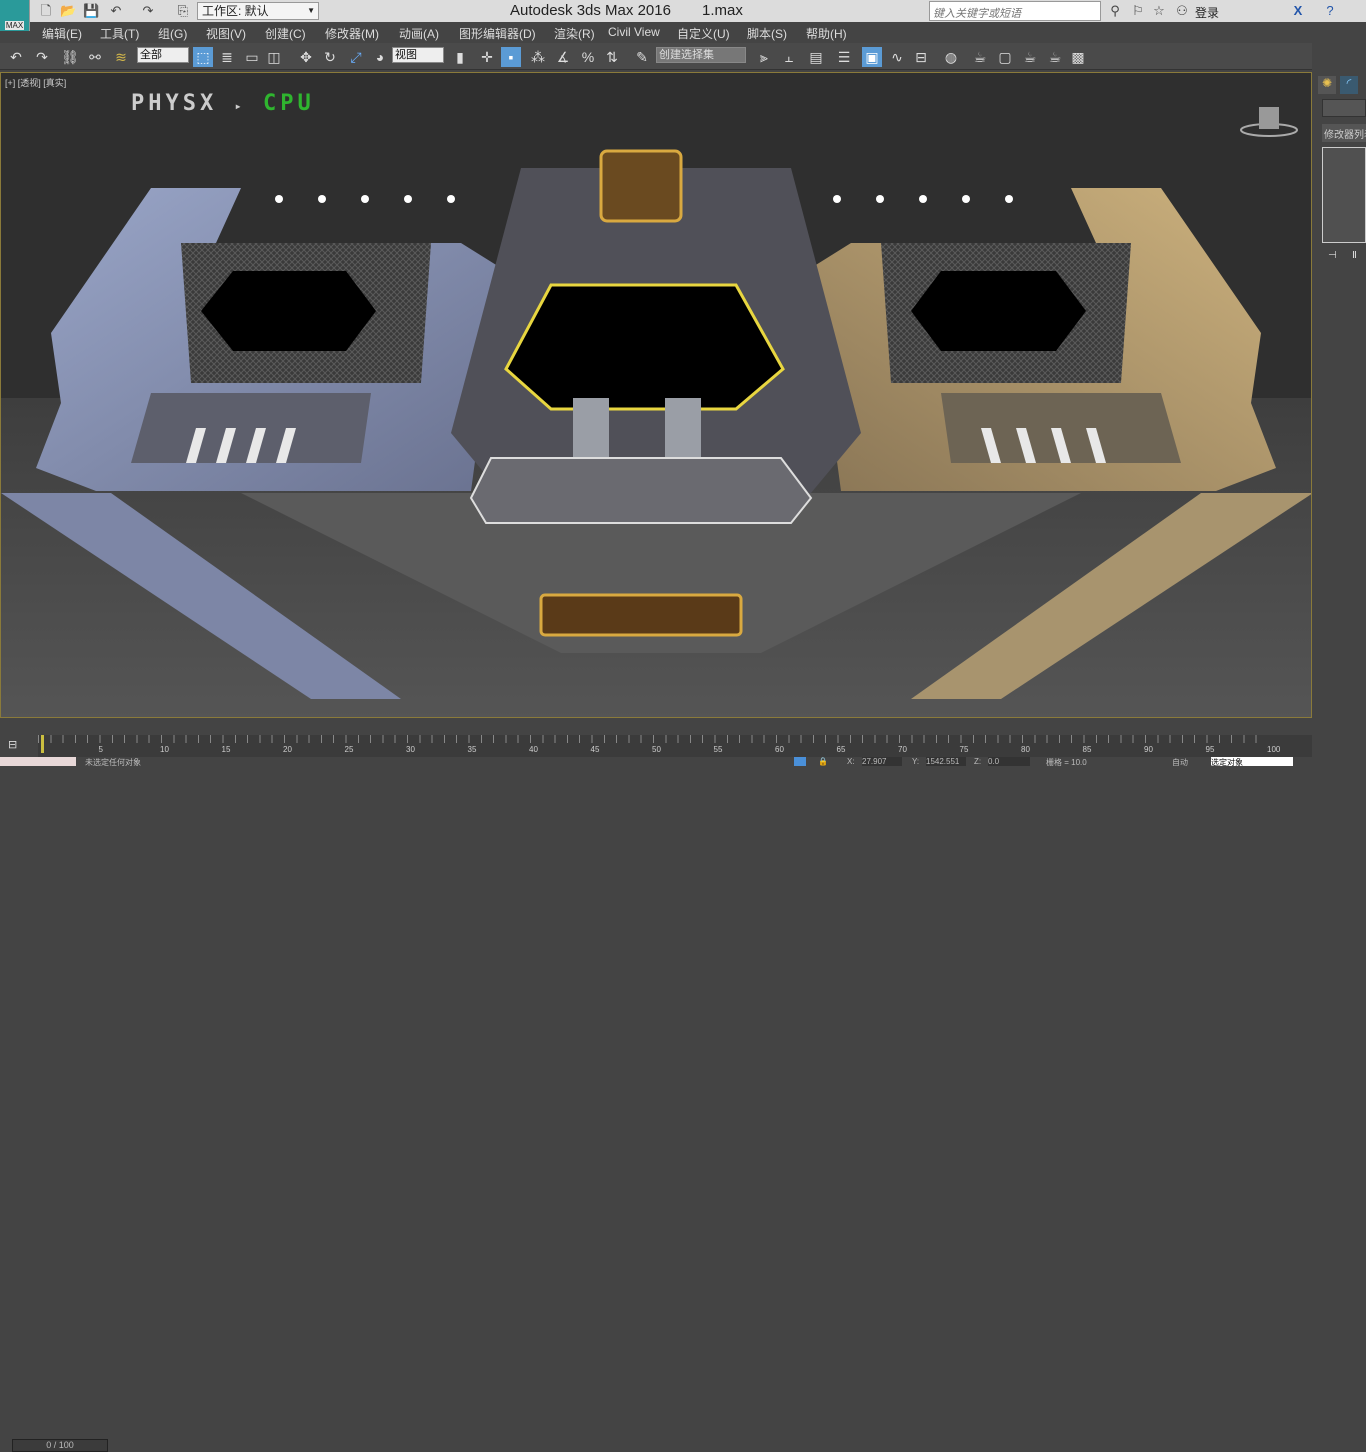 This screenshot has width=1366, height=1452. Describe the element at coordinates (789, 57) in the screenshot. I see `align-icon: ⫠` at that location.